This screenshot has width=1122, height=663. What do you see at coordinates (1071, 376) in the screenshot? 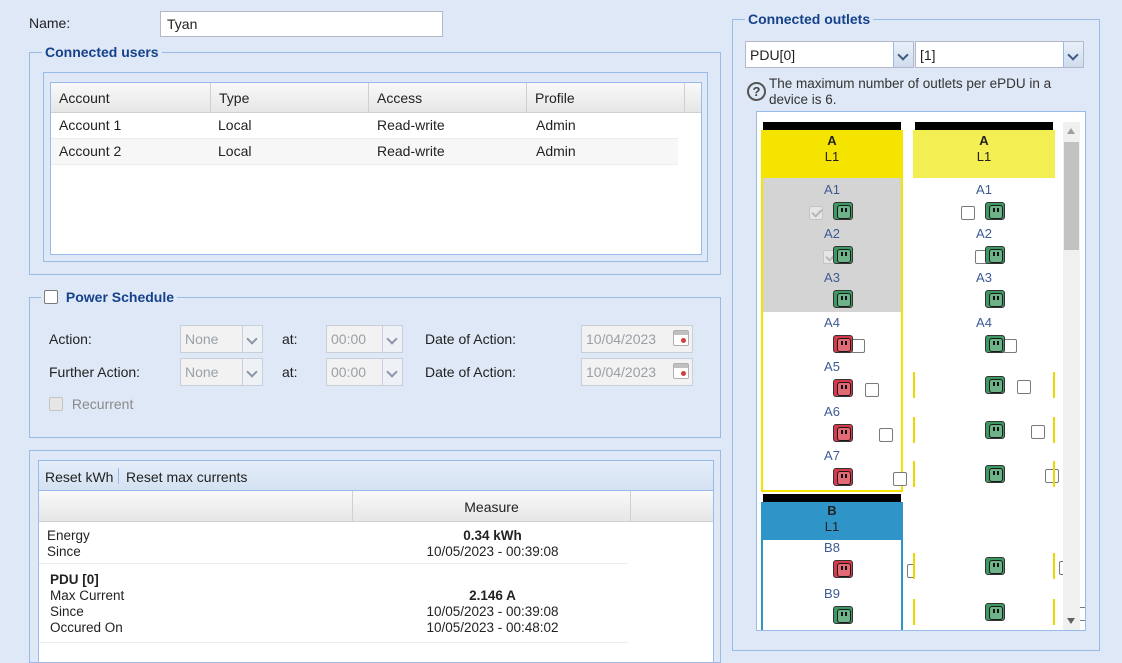
I see `scrollbar` at bounding box center [1071, 376].